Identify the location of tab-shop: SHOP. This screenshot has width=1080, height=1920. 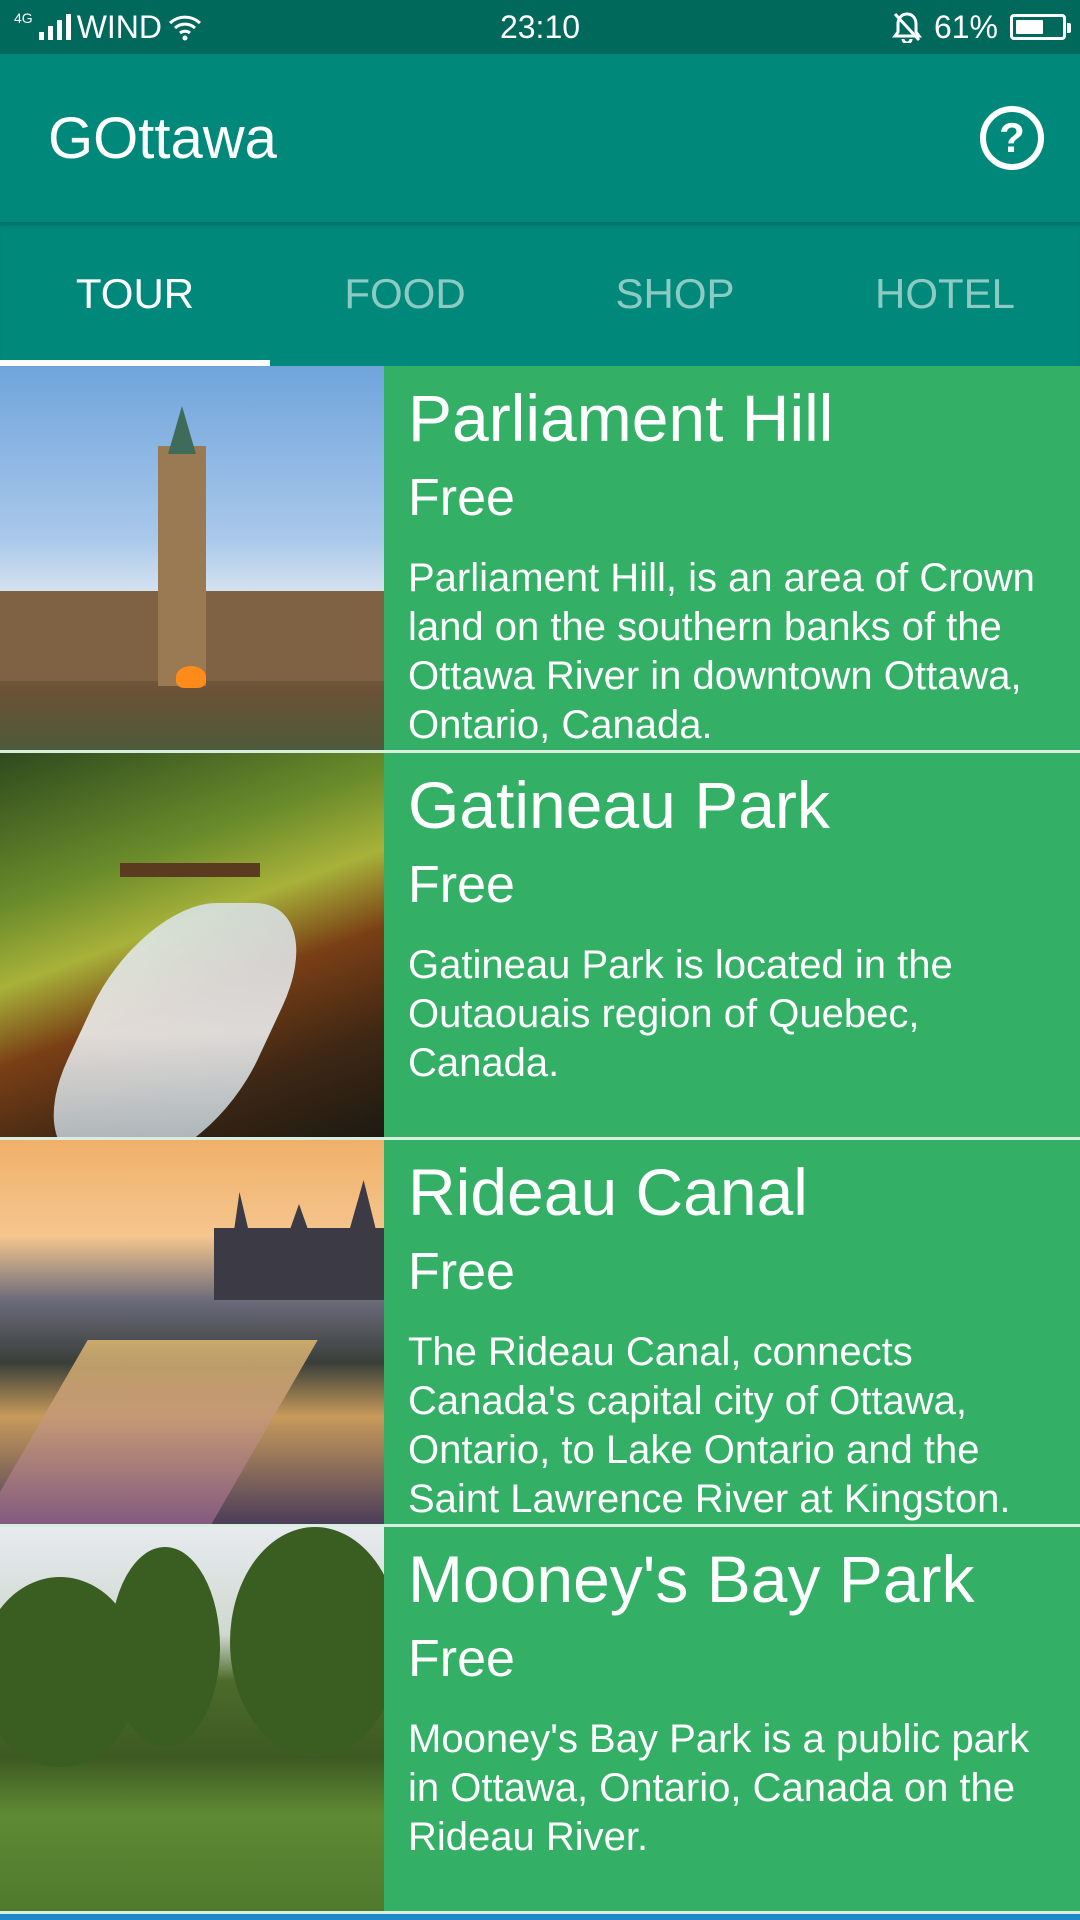
(675, 294).